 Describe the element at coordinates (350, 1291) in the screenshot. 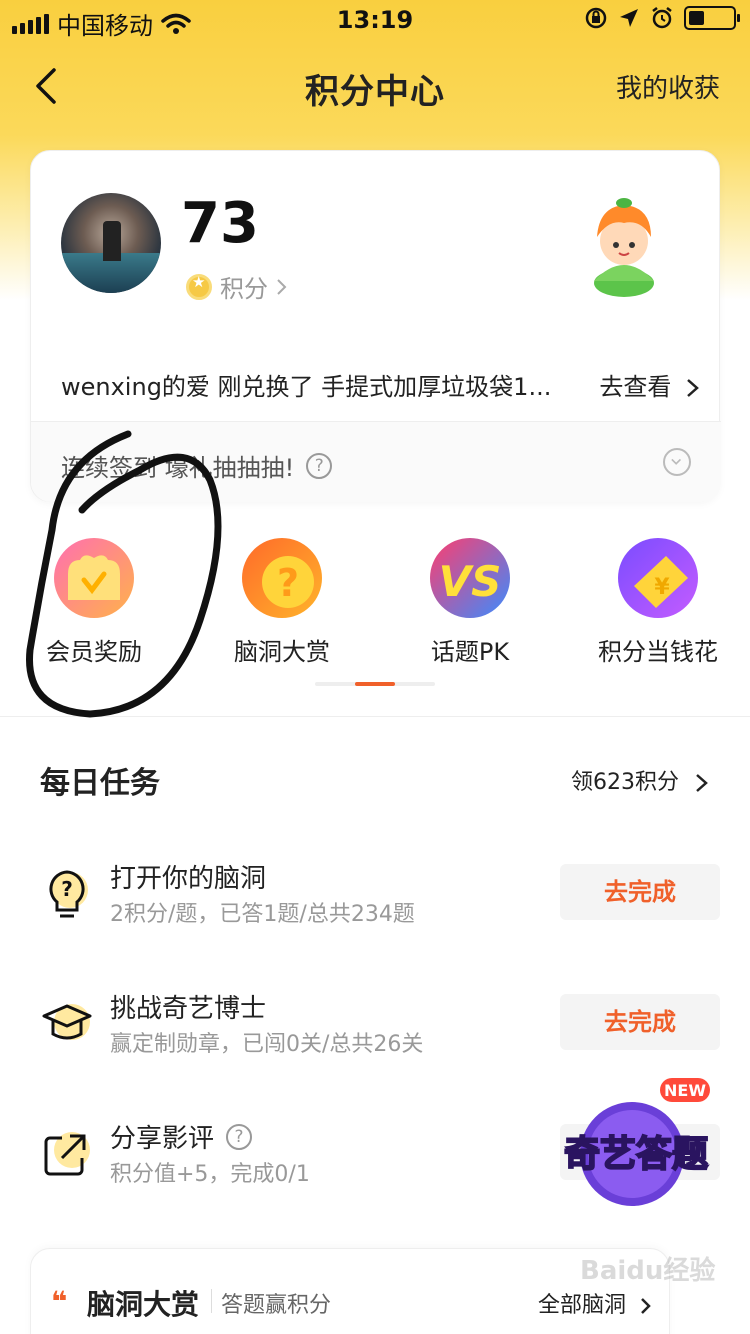

I see `brain-hole-card: ❝ 脑洞大赏 答题赢积分 全部脑洞` at that location.